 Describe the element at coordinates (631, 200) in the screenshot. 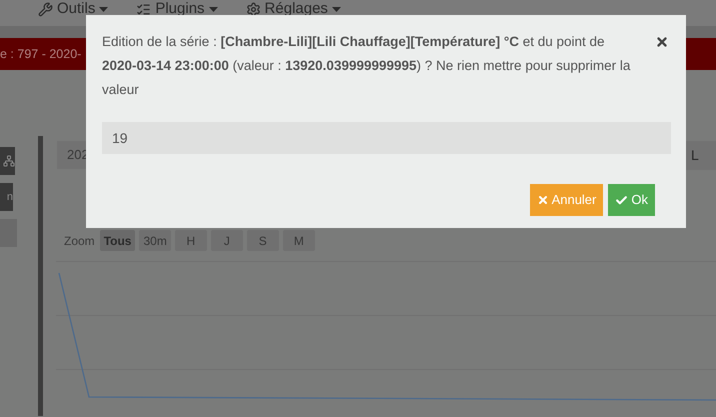

I see `ok-button: Ok` at that location.